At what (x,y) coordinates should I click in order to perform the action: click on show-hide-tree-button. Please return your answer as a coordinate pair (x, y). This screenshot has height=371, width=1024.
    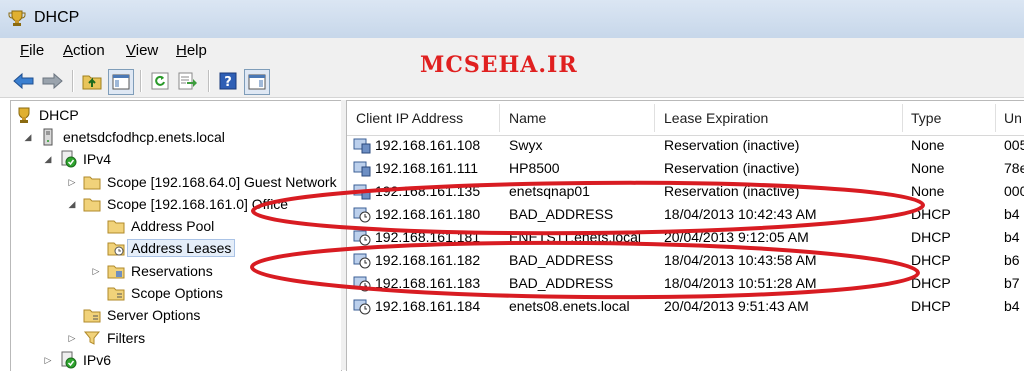
    Looking at the image, I should click on (121, 82).